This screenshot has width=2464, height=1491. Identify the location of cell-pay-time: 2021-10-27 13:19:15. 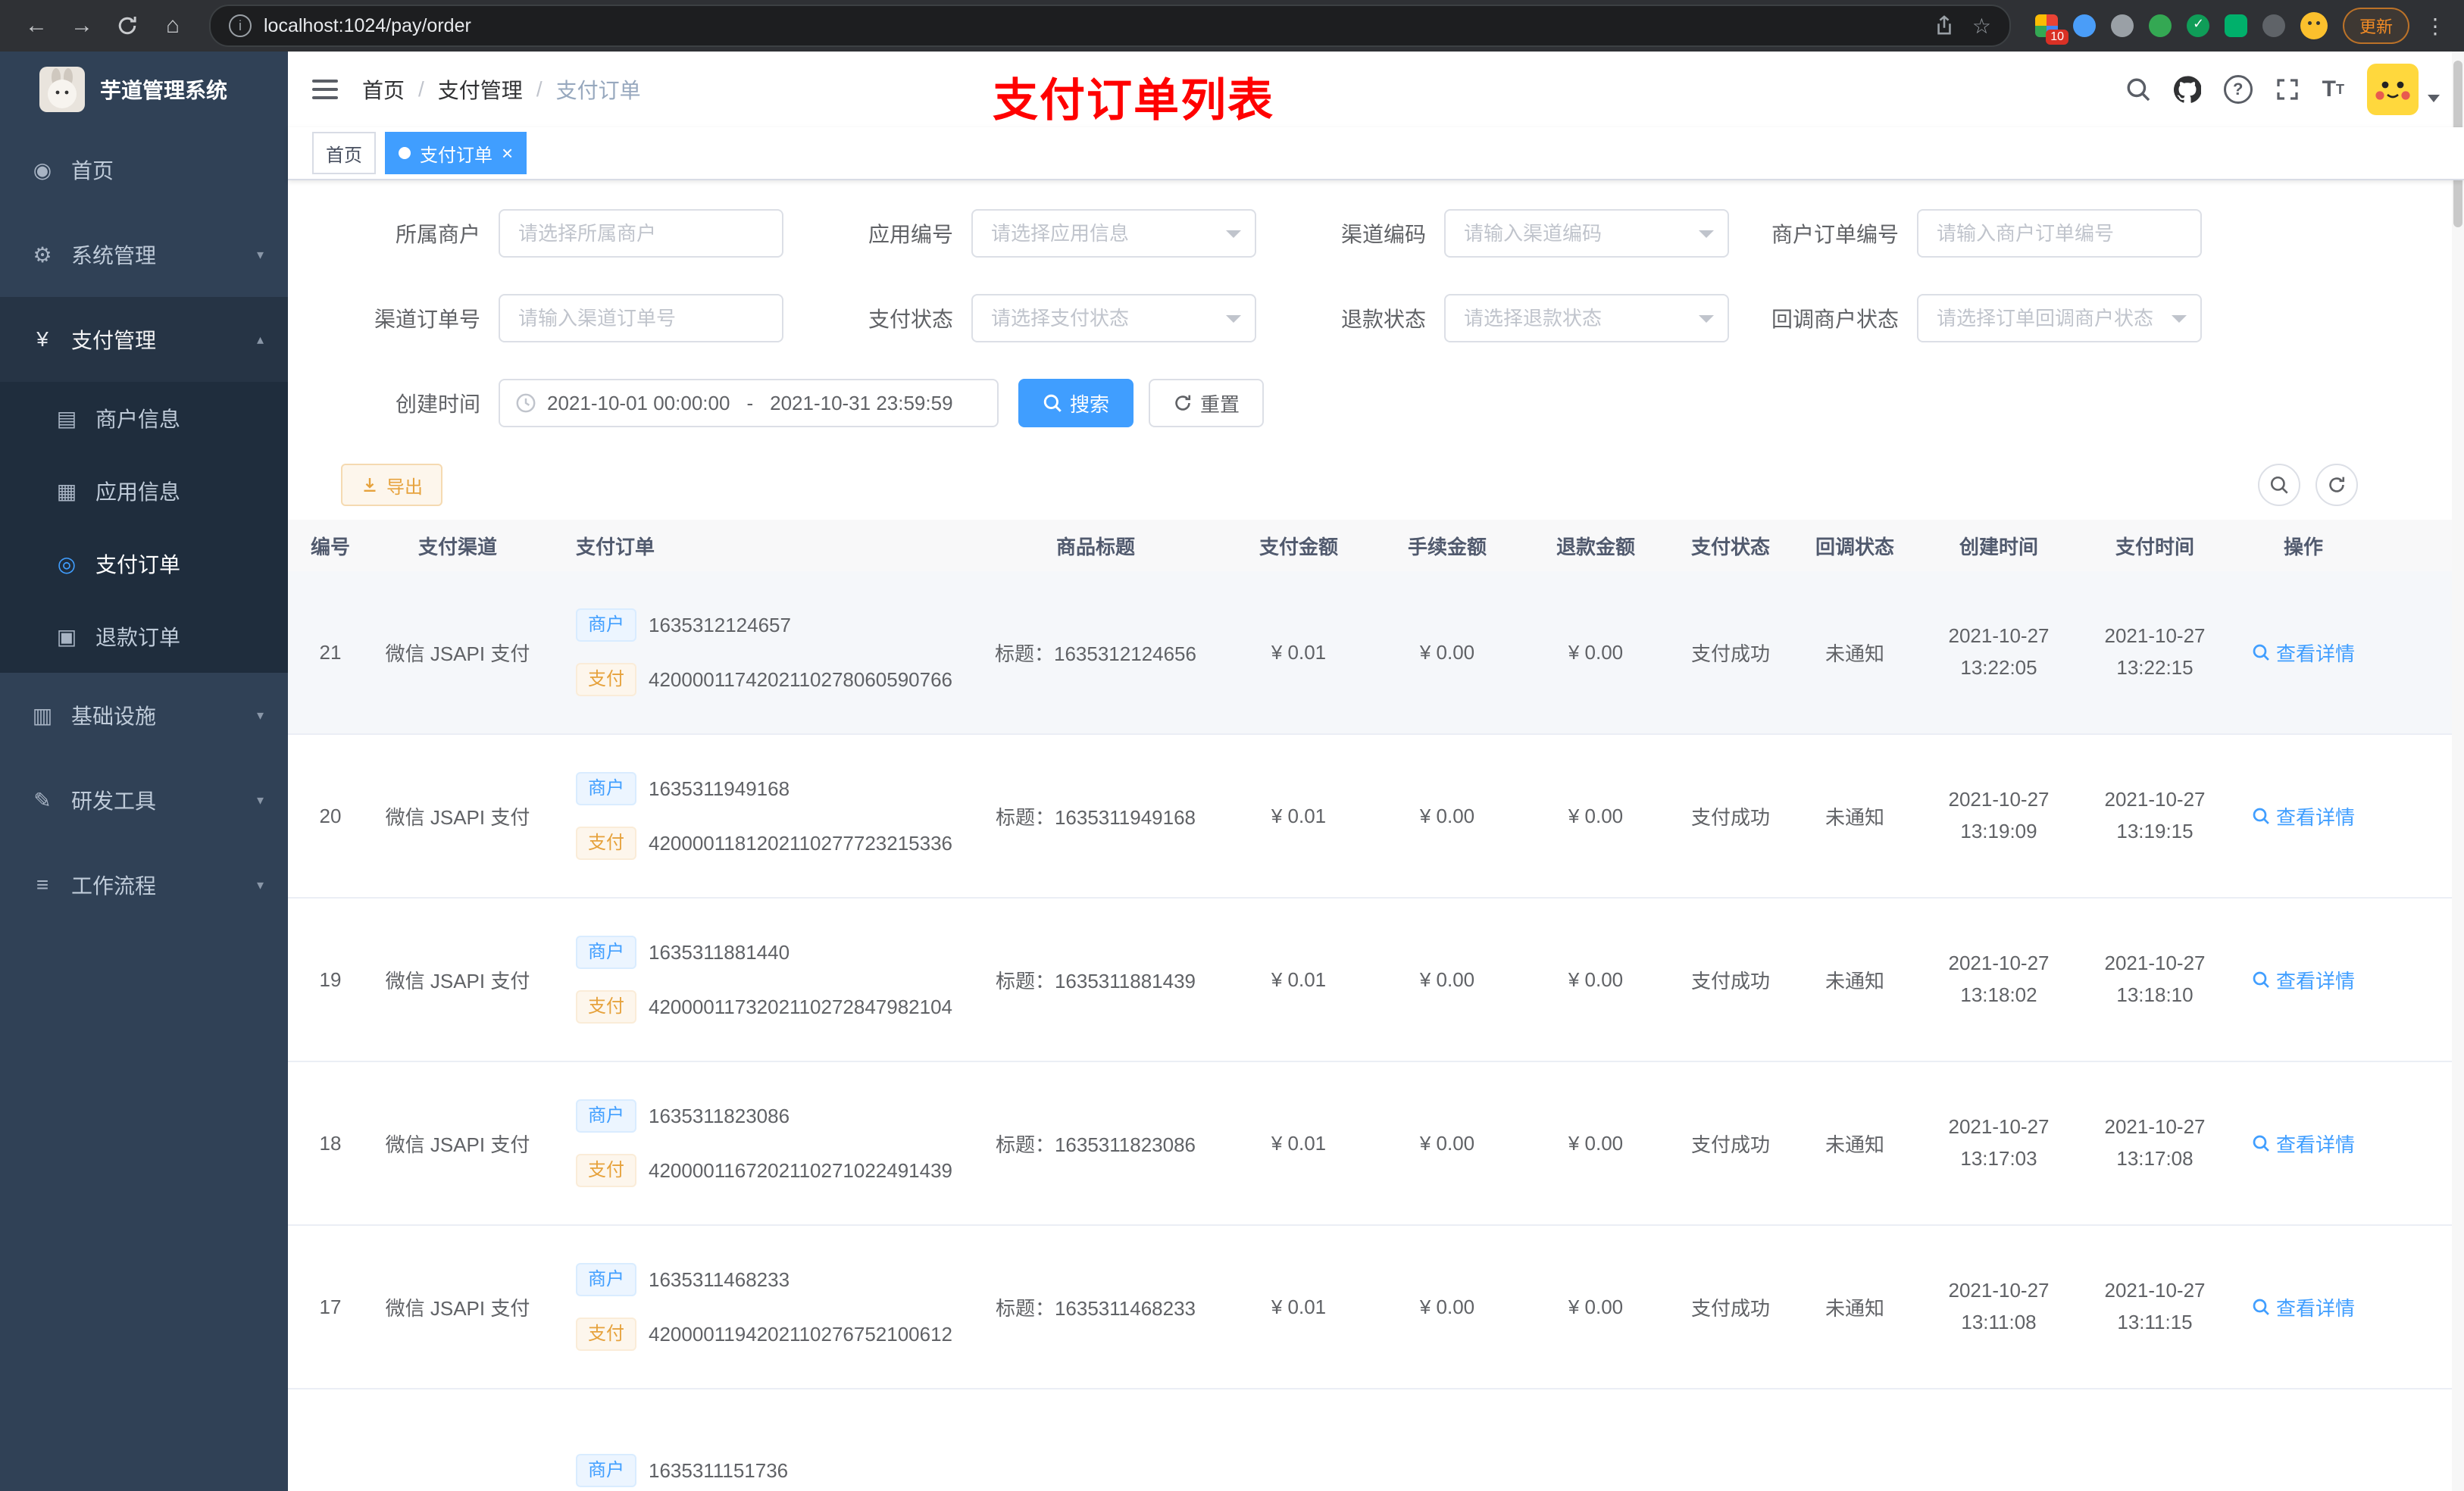
(2155, 816).